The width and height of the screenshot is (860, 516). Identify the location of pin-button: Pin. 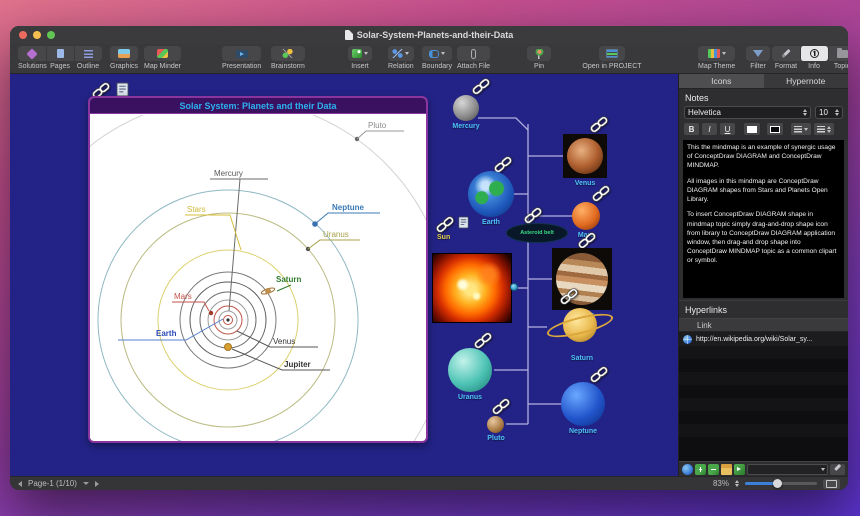
(539, 58).